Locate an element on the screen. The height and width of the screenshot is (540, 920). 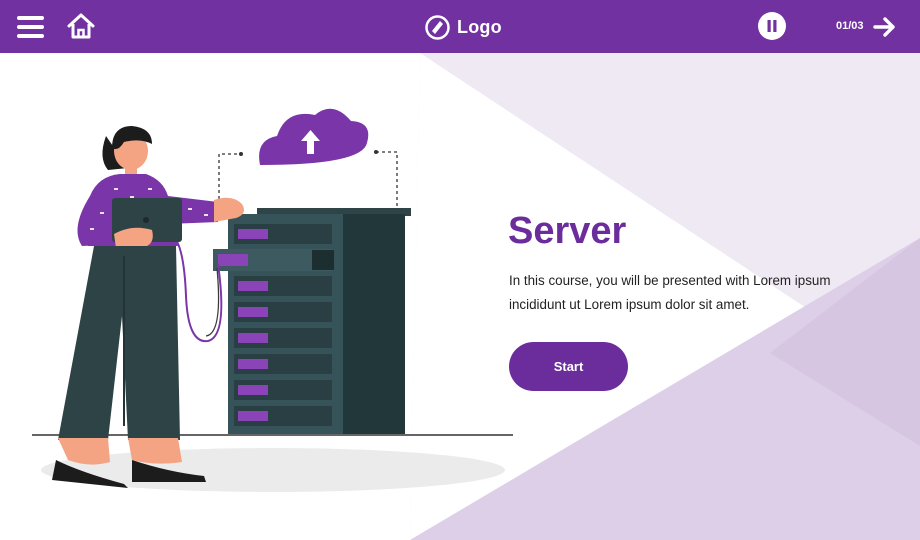
logo-icon is located at coordinates (437, 27).